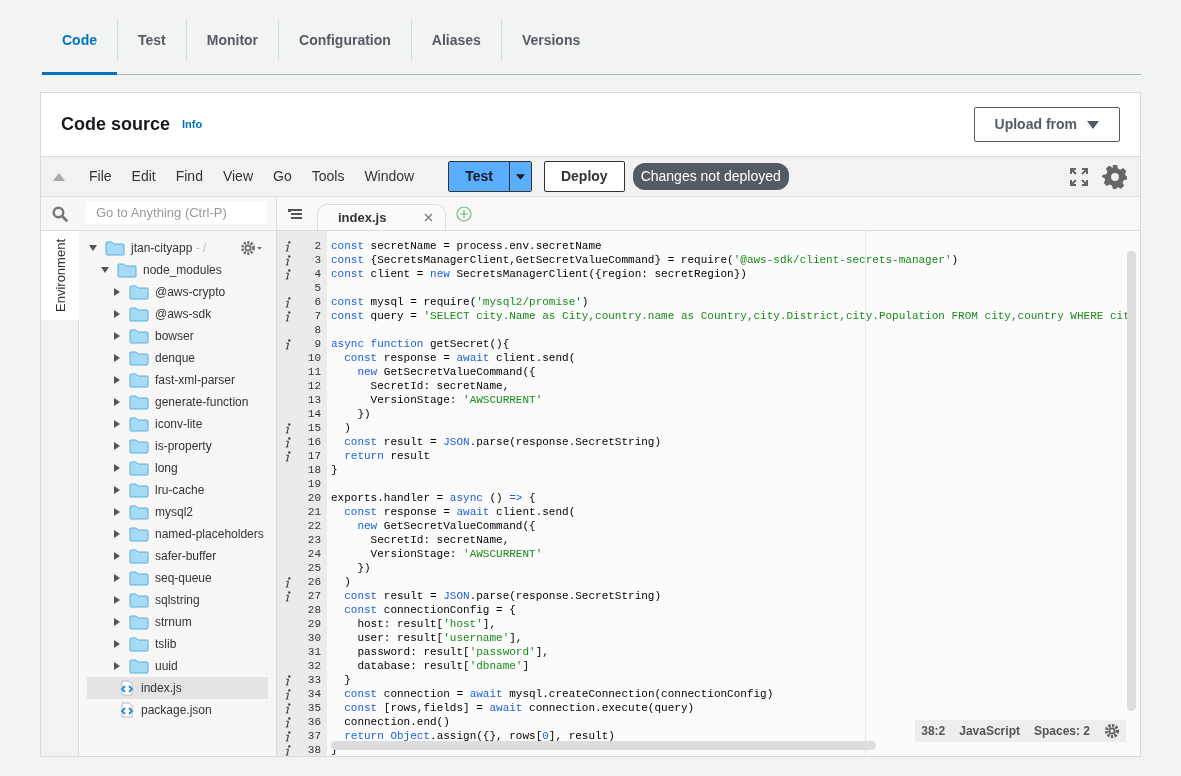 The image size is (1181, 776). What do you see at coordinates (189, 176) in the screenshot?
I see `menu-item: Find` at bounding box center [189, 176].